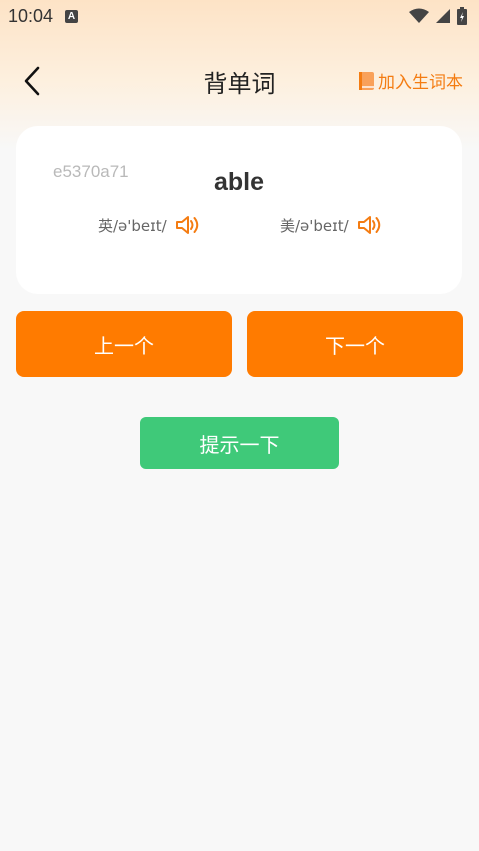  What do you see at coordinates (366, 80) in the screenshot?
I see `book-icon` at bounding box center [366, 80].